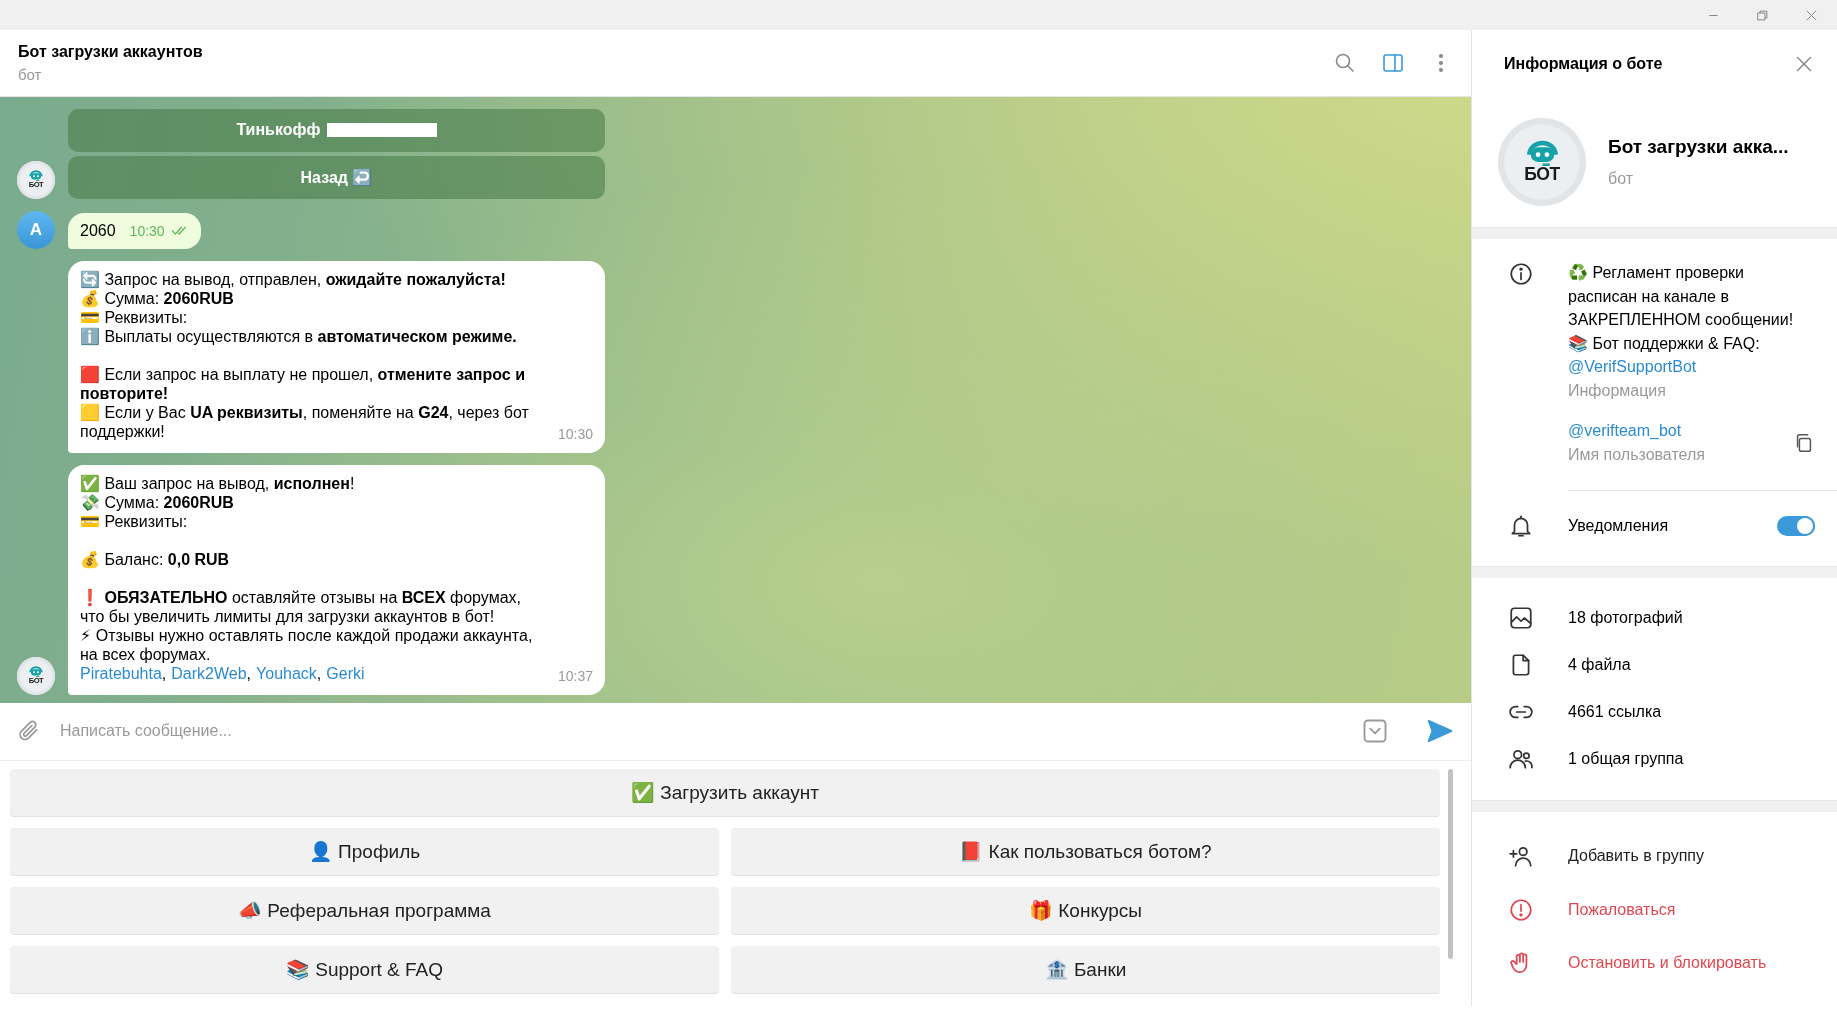 The image size is (1837, 1030). What do you see at coordinates (1617, 390) in the screenshot?
I see `field-label: Информация` at bounding box center [1617, 390].